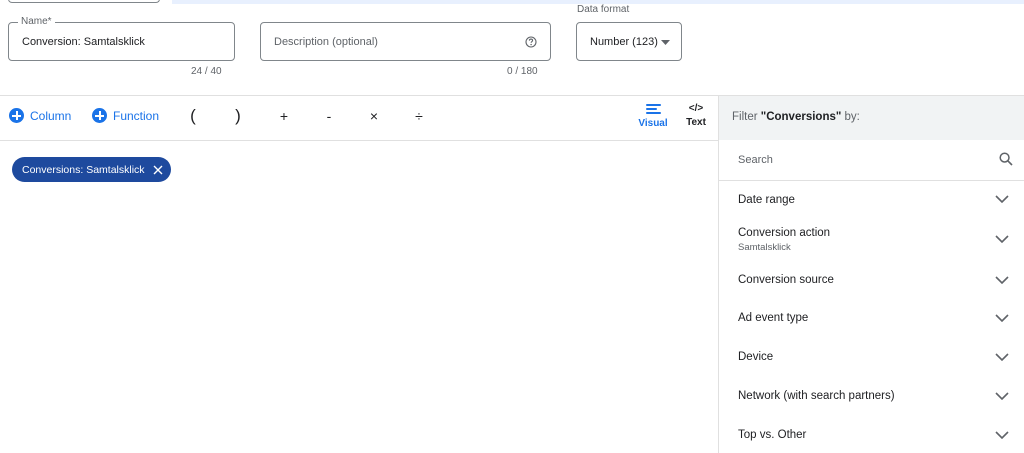  I want to click on close-paren-button: ), so click(238, 116).